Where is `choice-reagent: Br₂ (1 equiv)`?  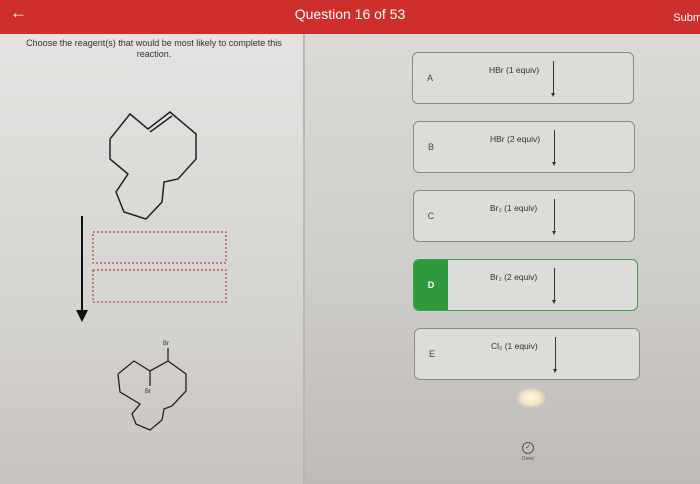 choice-reagent: Br₂ (1 equiv) is located at coordinates (514, 208).